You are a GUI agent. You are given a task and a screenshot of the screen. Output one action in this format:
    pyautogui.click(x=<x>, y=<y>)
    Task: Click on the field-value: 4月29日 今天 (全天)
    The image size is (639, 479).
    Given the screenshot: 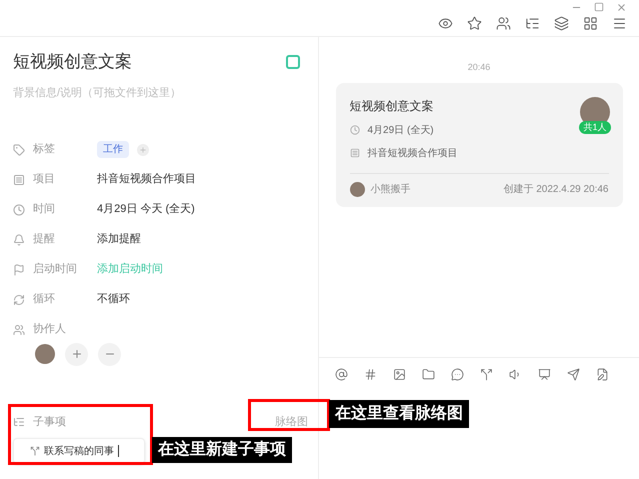 What is the action you would take?
    pyautogui.click(x=146, y=209)
    